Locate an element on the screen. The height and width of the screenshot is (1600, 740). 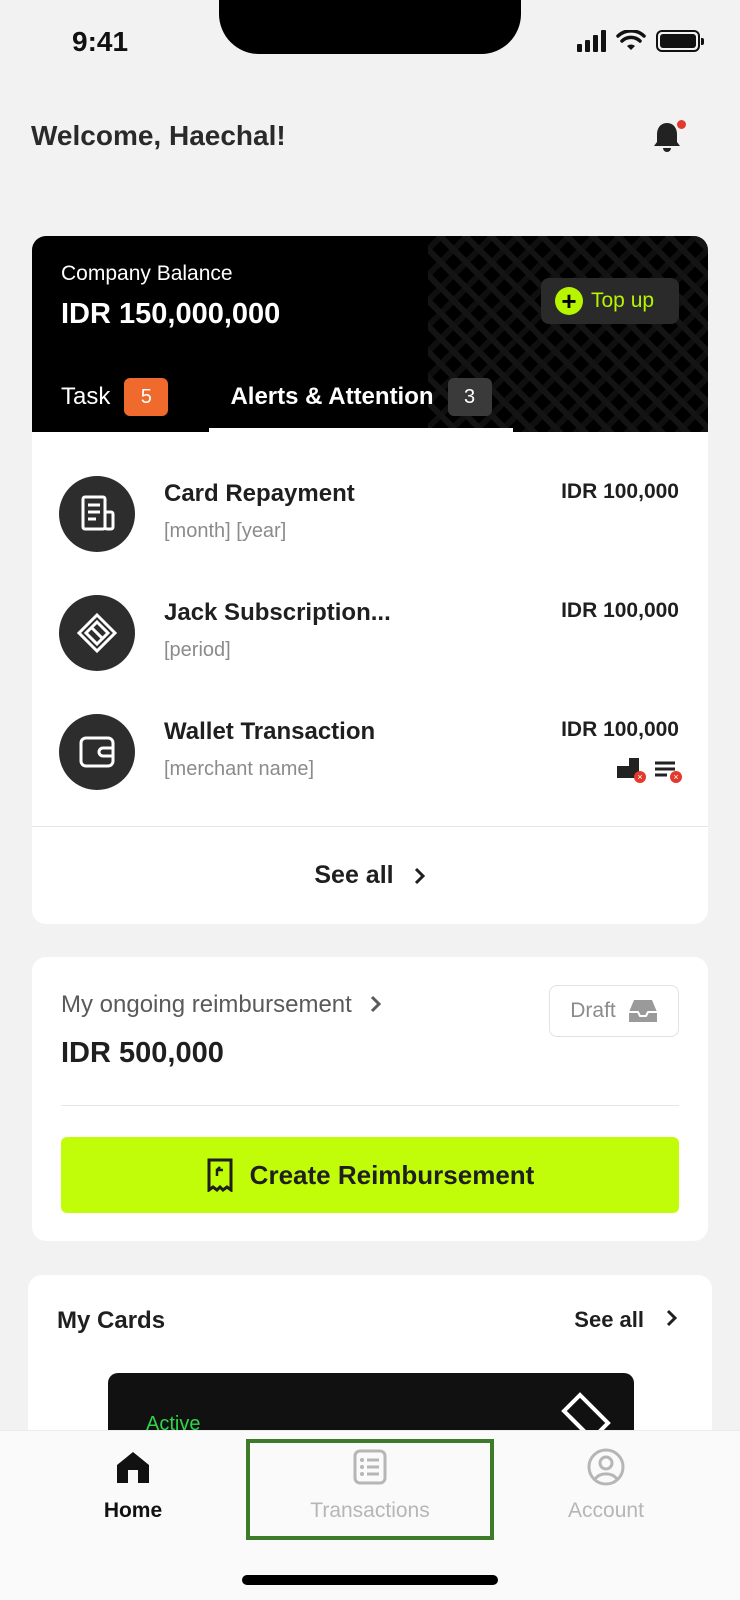
topup-button: + Top up is located at coordinates (610, 301).